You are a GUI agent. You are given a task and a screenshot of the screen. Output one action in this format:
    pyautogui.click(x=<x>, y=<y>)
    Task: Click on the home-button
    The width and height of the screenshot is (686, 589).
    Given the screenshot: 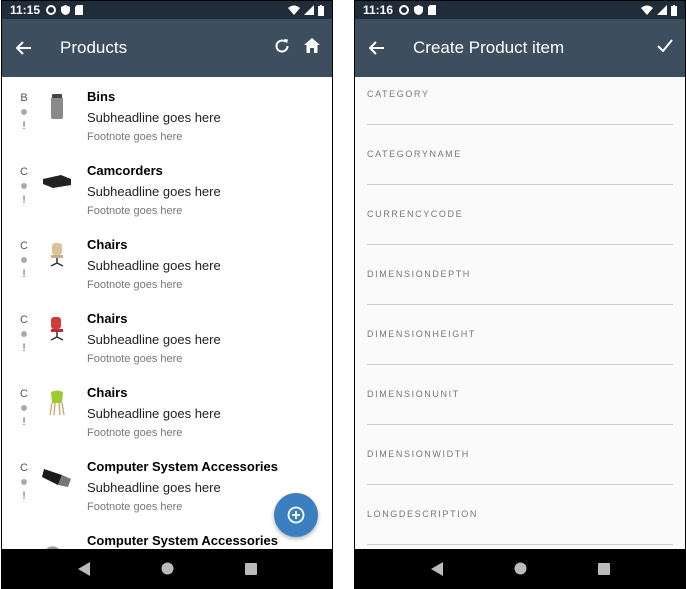 What is the action you would take?
    pyautogui.click(x=312, y=48)
    